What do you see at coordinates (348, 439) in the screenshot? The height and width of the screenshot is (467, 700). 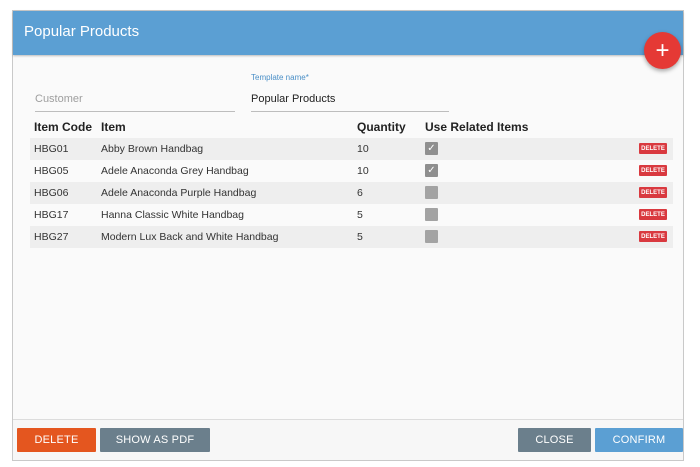 I see `dialog-footer: DELETE SHOW AS PDF CLOSE CONFIRM` at bounding box center [348, 439].